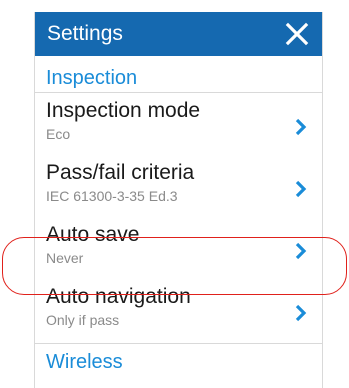  Describe the element at coordinates (112, 196) in the screenshot. I see `setting-value: IEC 61300-3-35 Ed.3` at that location.